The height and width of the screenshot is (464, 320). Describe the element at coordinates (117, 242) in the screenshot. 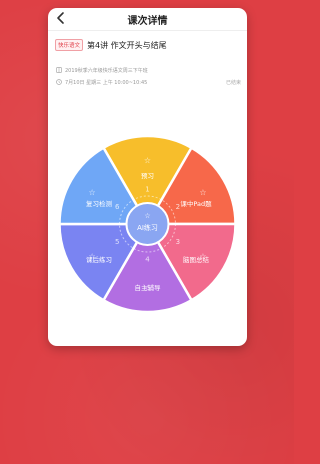

I see `segment-number: 5` at that location.